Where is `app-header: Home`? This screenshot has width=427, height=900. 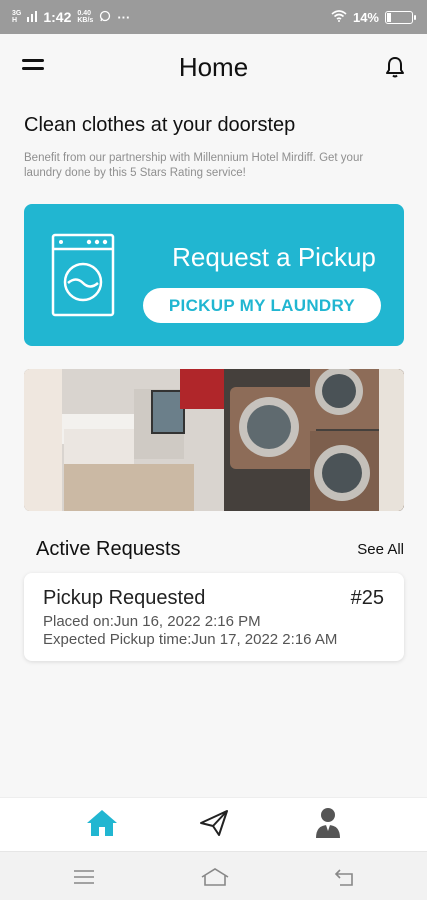
app-header: Home is located at coordinates (213, 67).